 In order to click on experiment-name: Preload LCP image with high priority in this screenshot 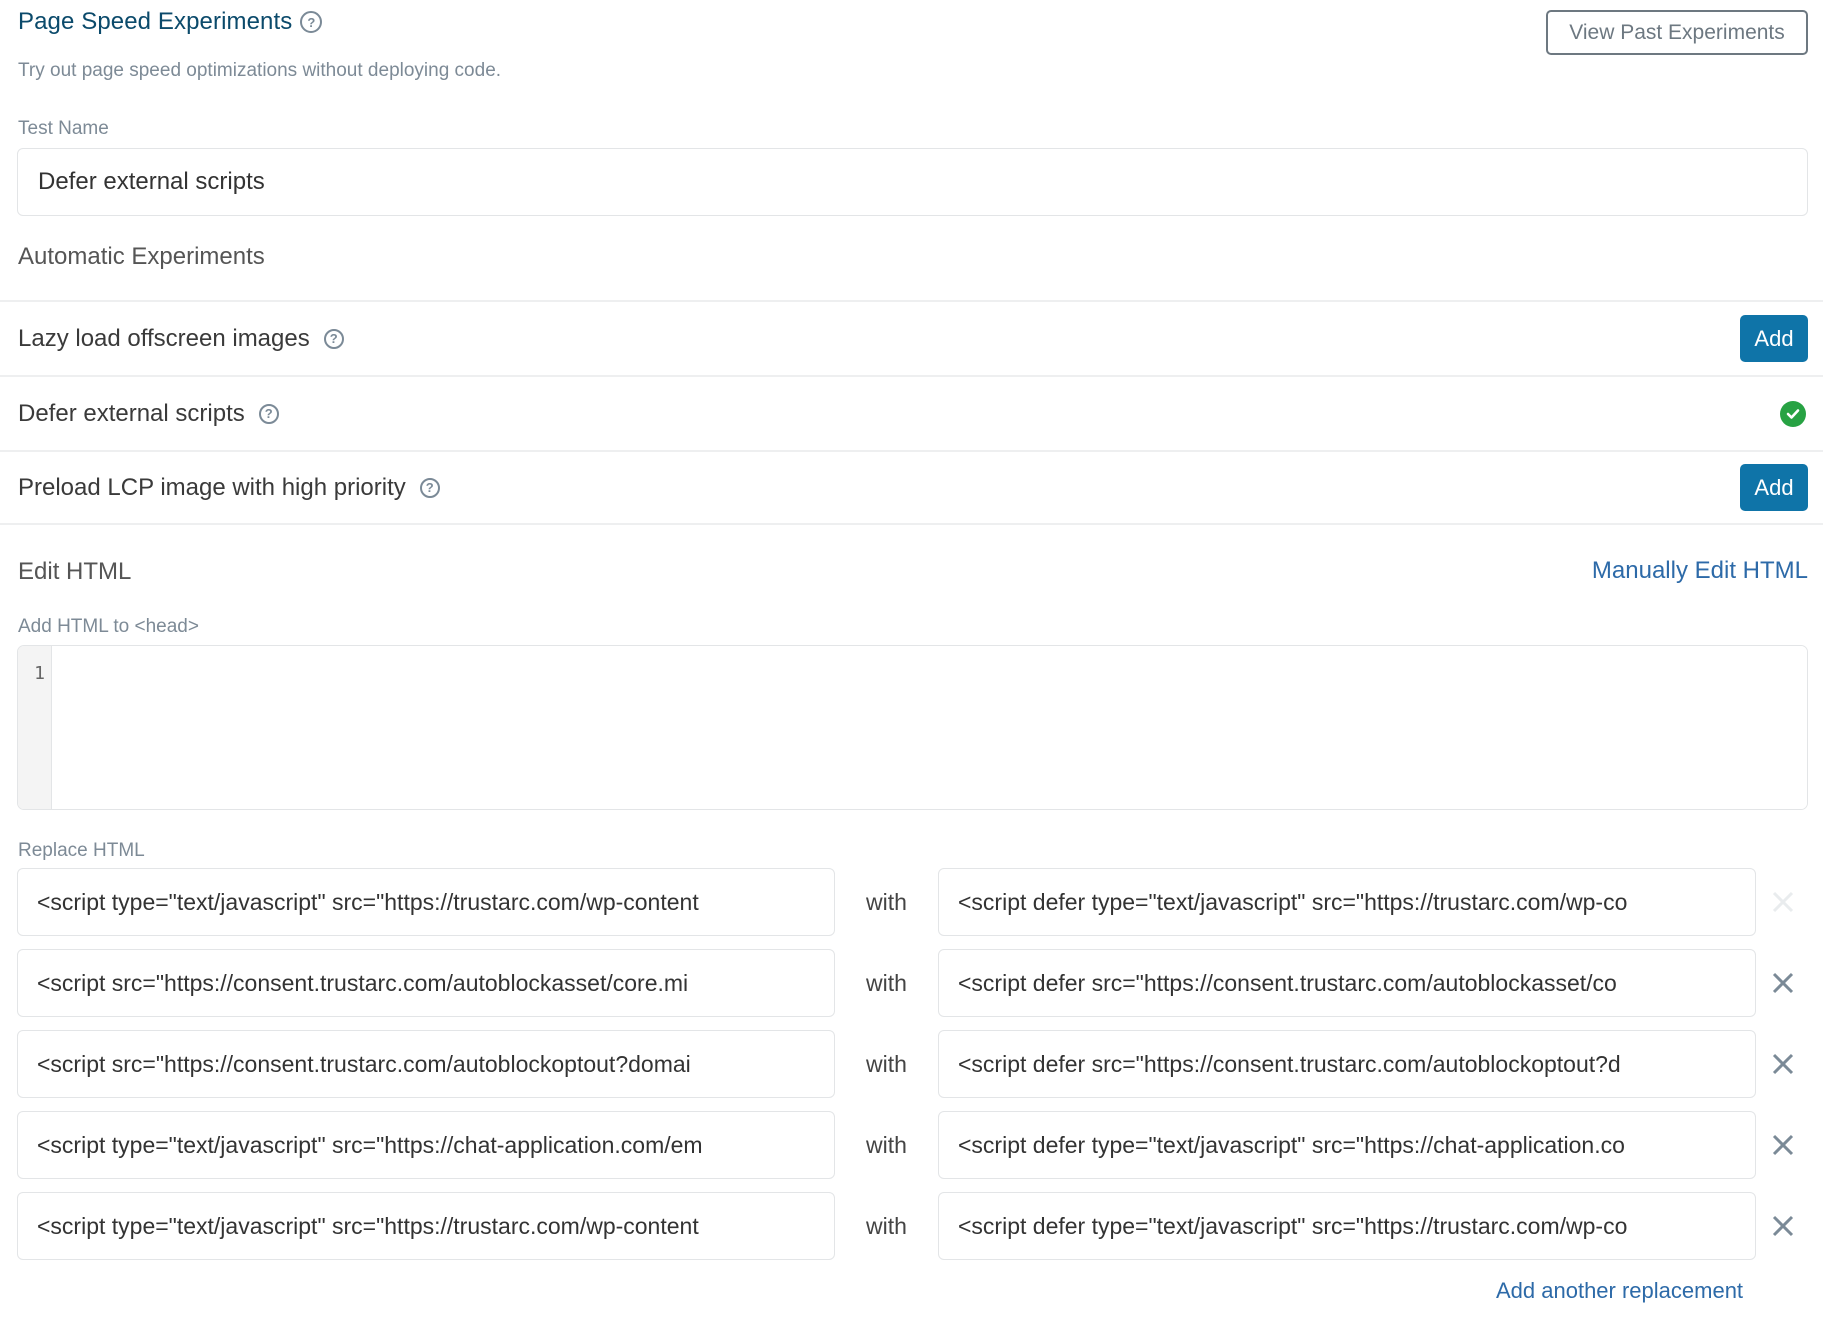, I will do `click(212, 487)`.